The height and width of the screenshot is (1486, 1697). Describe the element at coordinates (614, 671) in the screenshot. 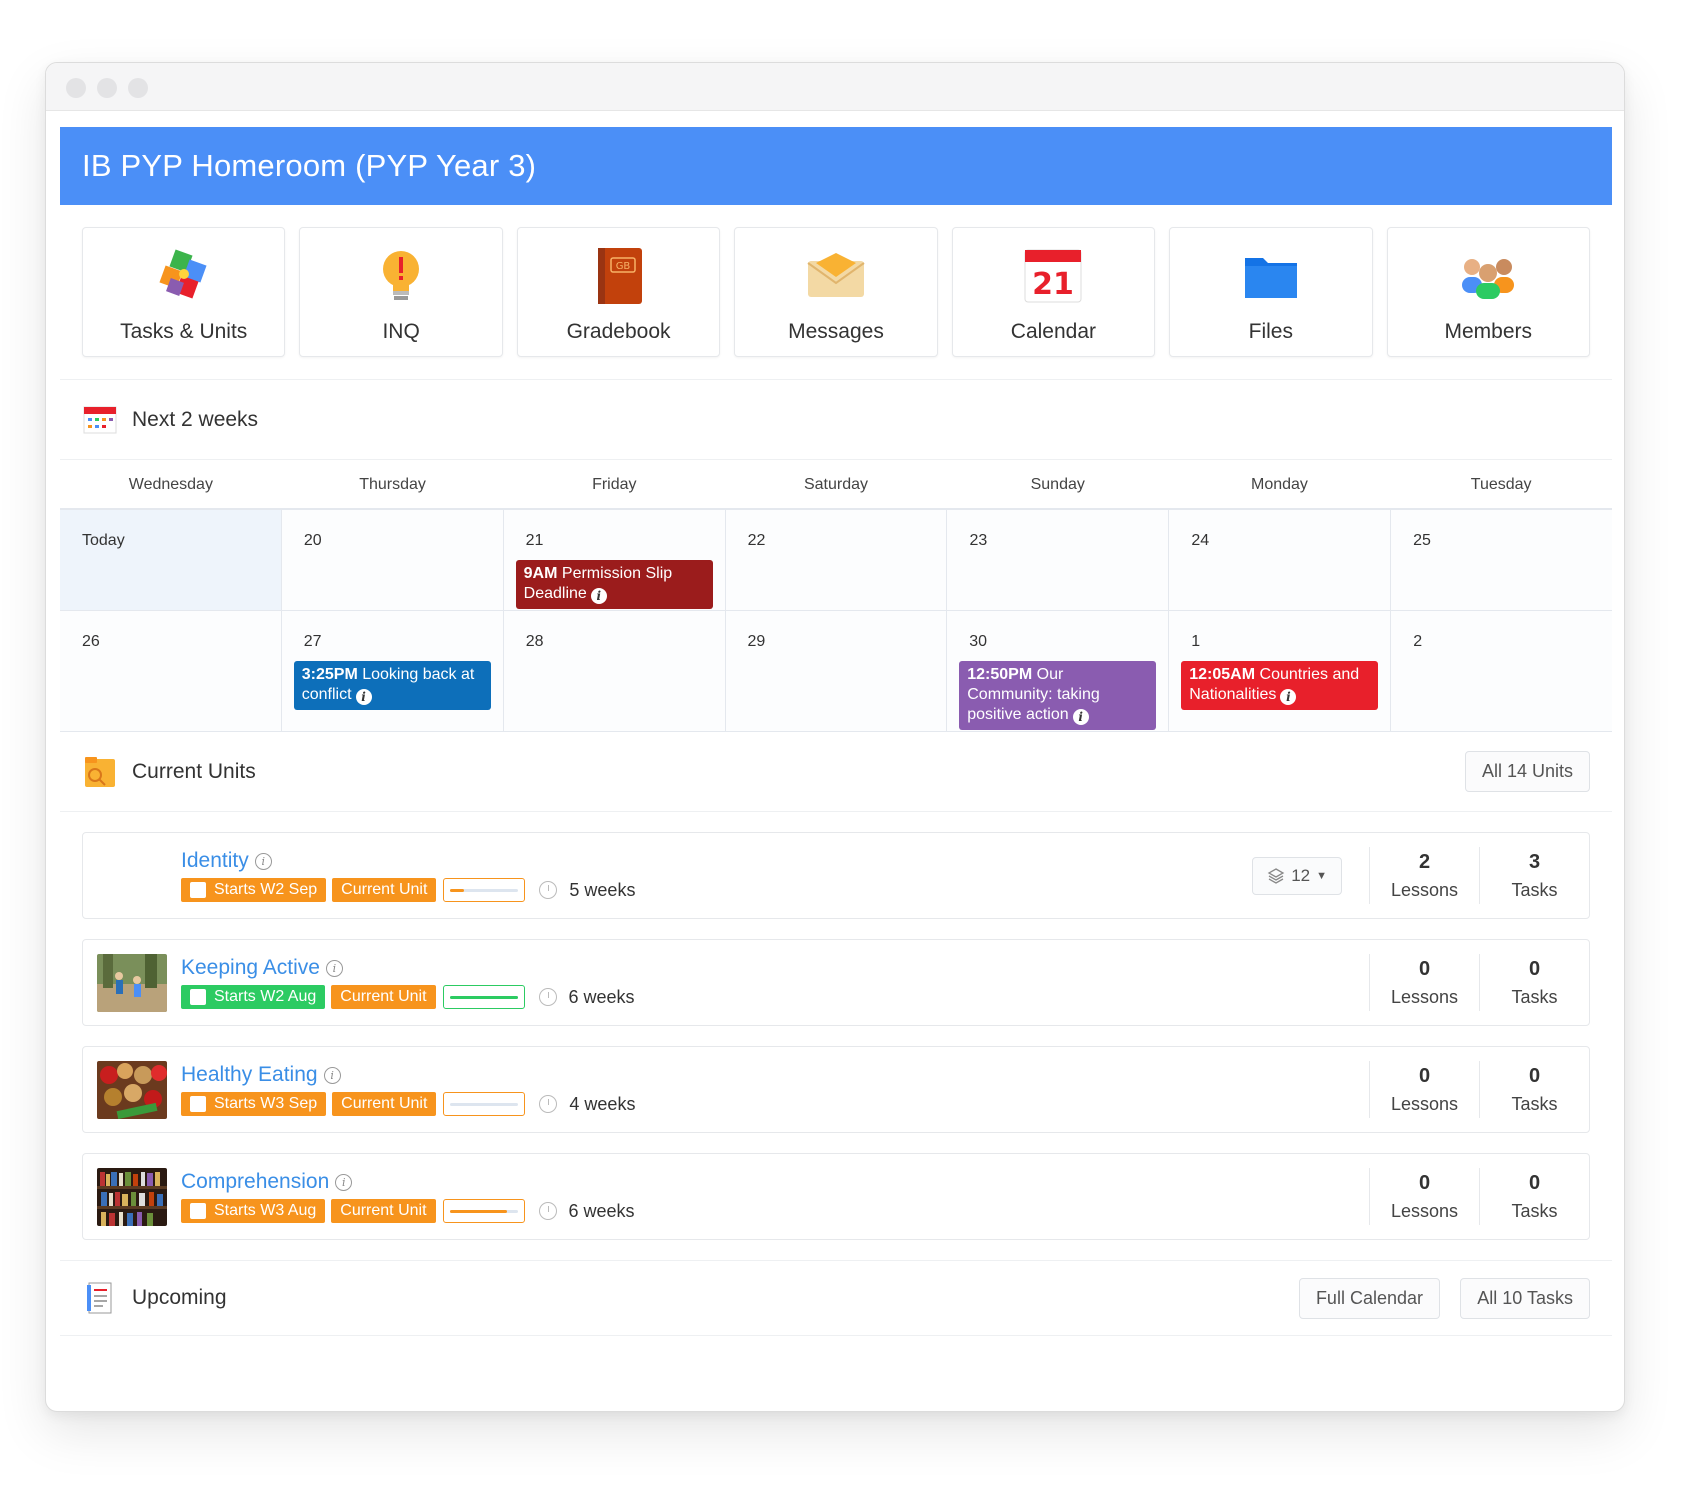

I see `calendar-day: 28` at that location.